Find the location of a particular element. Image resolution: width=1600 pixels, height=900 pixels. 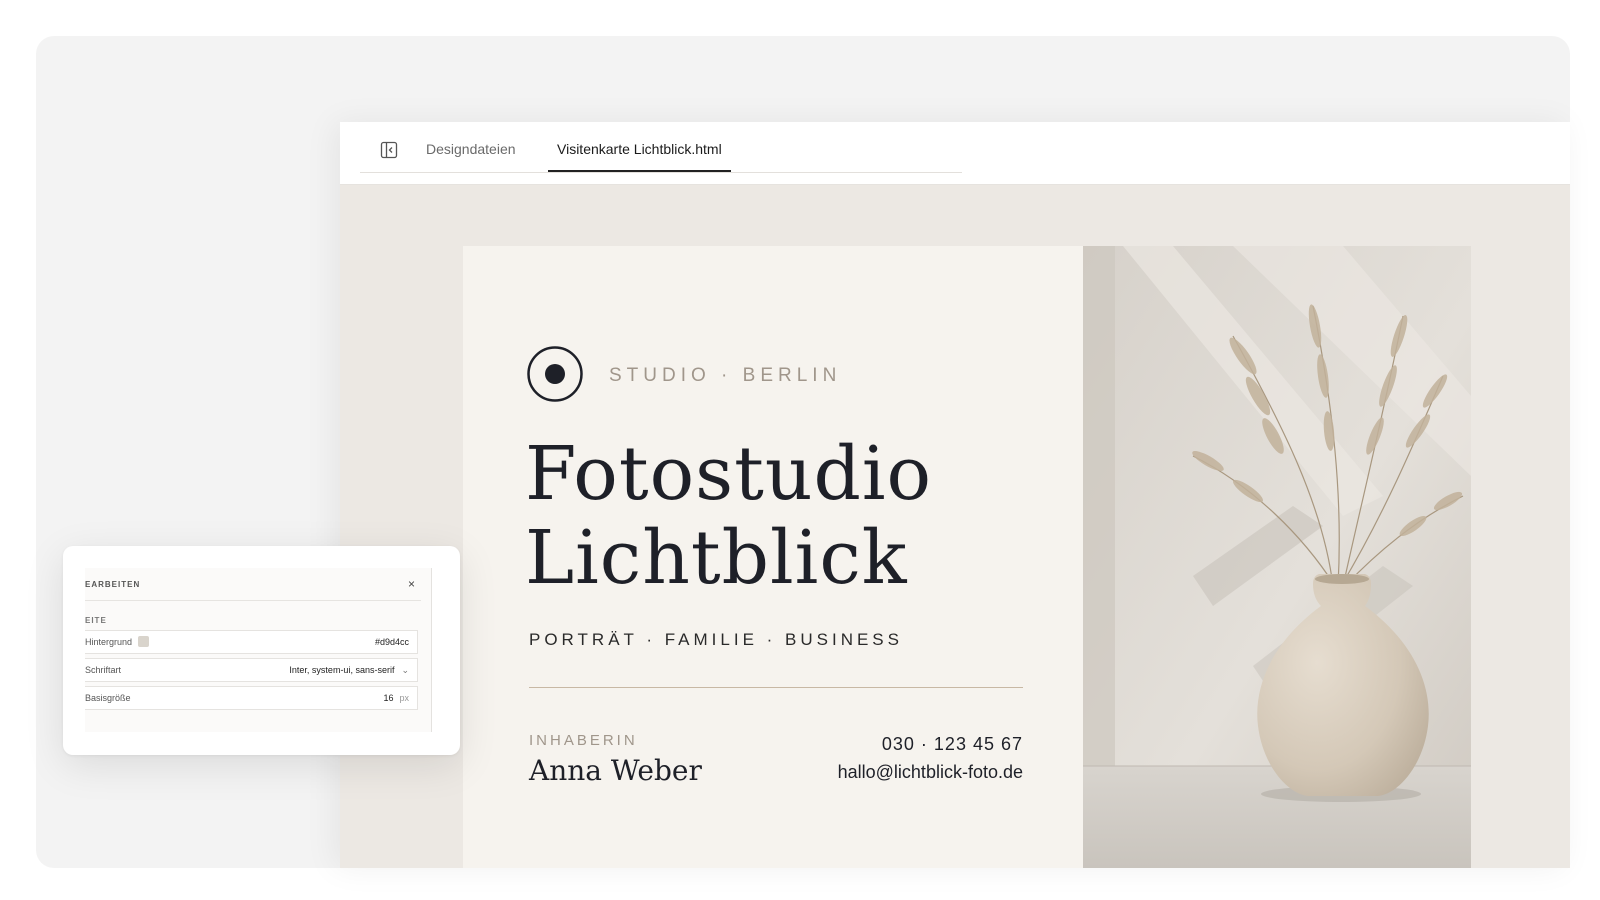

font-family-value: Inter, system-ui, sans-serif is located at coordinates (342, 670).